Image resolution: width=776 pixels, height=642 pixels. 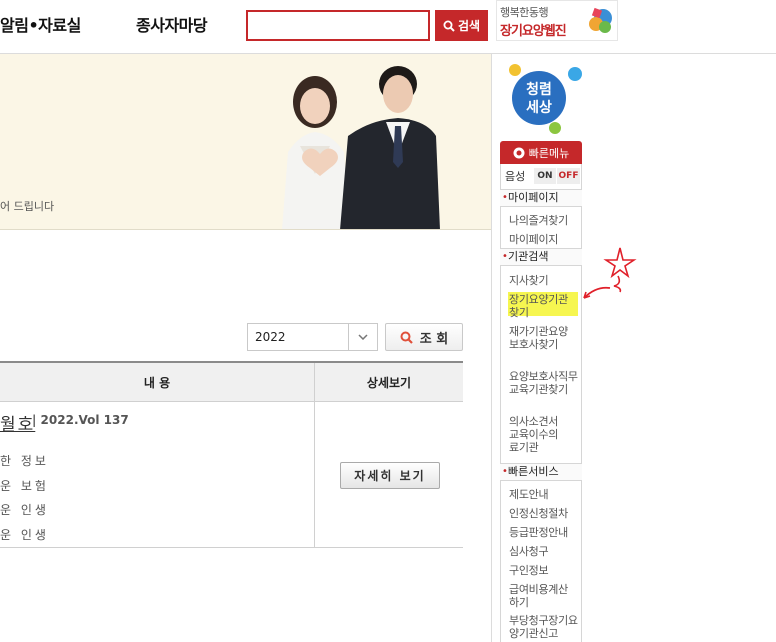 I want to click on link-ltc-institution-search: 장기요양기관찾기, so click(x=542, y=306).